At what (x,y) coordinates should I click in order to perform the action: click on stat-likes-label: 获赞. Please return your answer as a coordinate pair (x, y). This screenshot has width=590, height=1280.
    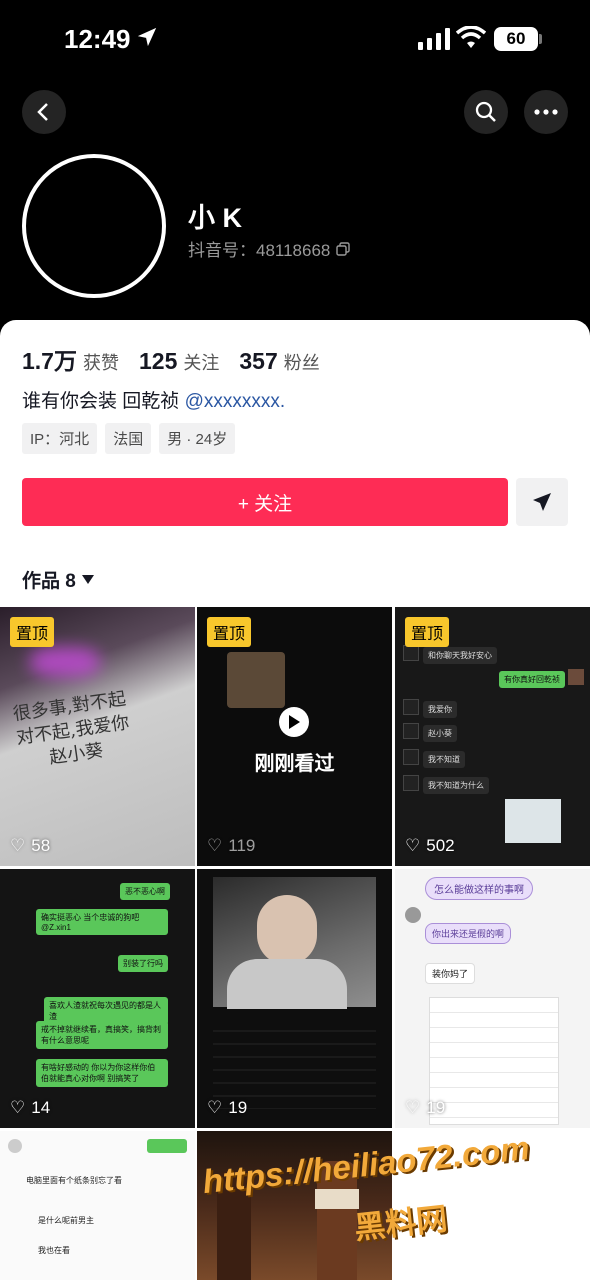
    Looking at the image, I should click on (100, 363).